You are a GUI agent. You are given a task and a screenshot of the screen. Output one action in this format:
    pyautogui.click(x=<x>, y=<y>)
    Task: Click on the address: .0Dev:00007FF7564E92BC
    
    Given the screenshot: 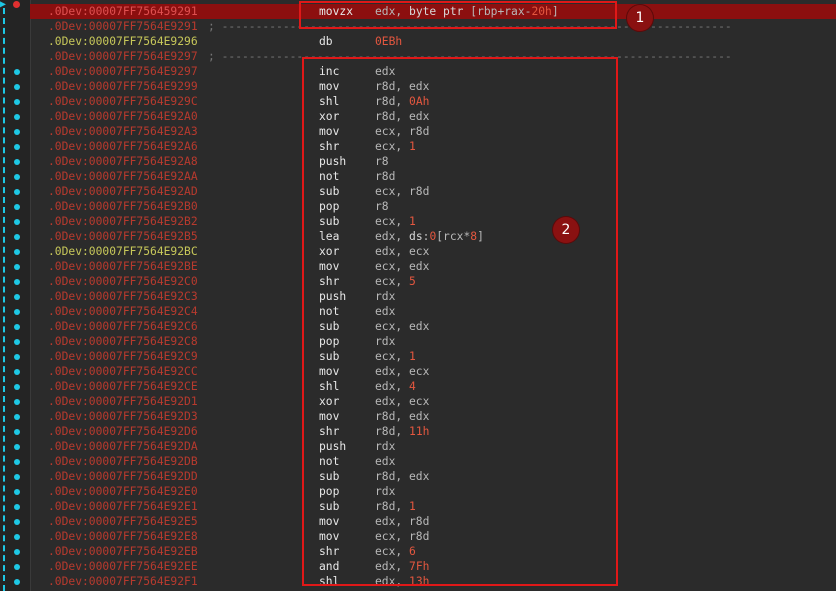 What is the action you would take?
    pyautogui.click(x=123, y=251)
    